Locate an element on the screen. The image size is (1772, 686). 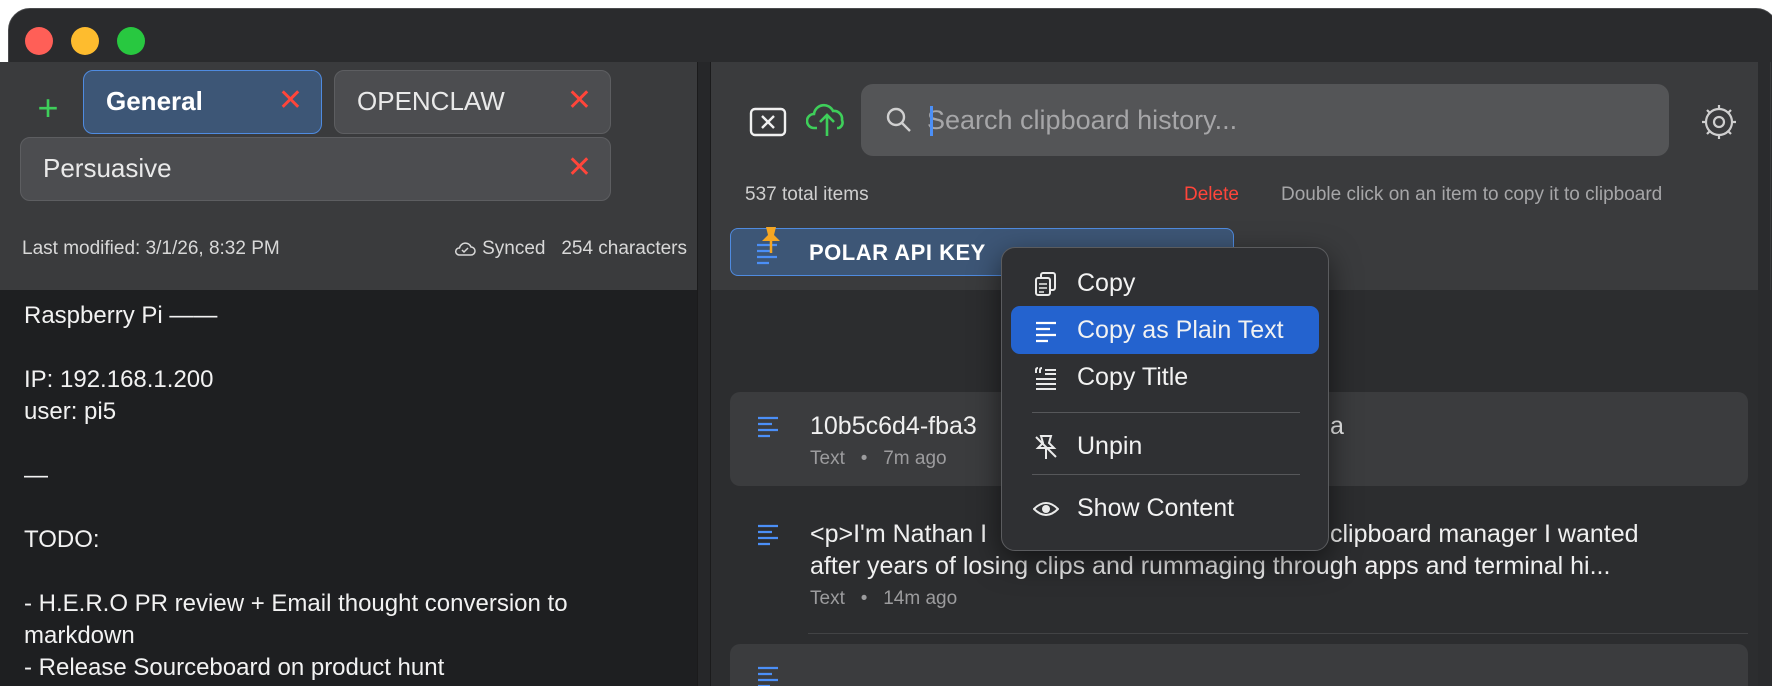
clear-icon is located at coordinates (768, 122).